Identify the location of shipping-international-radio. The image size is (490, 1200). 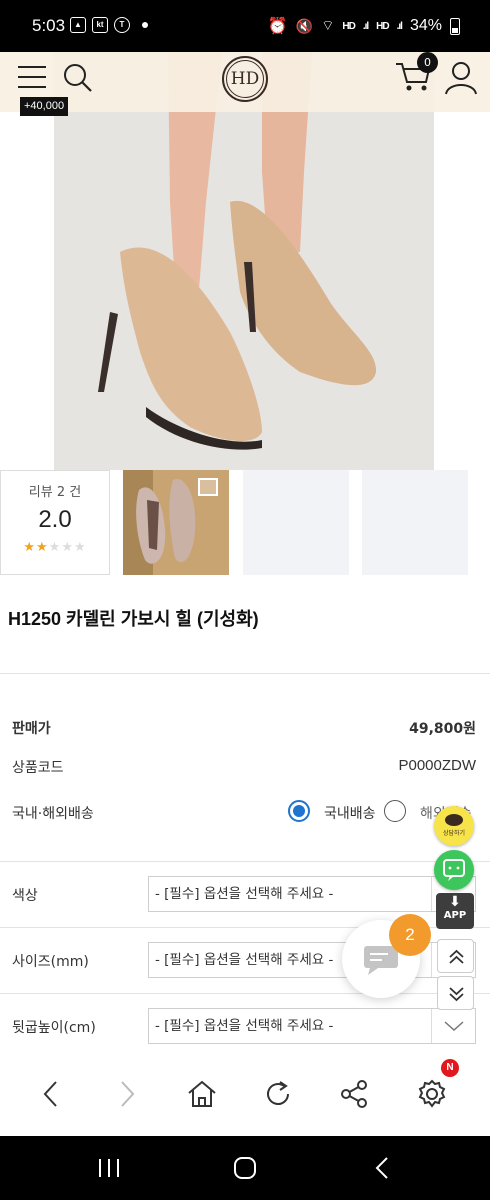
(395, 811).